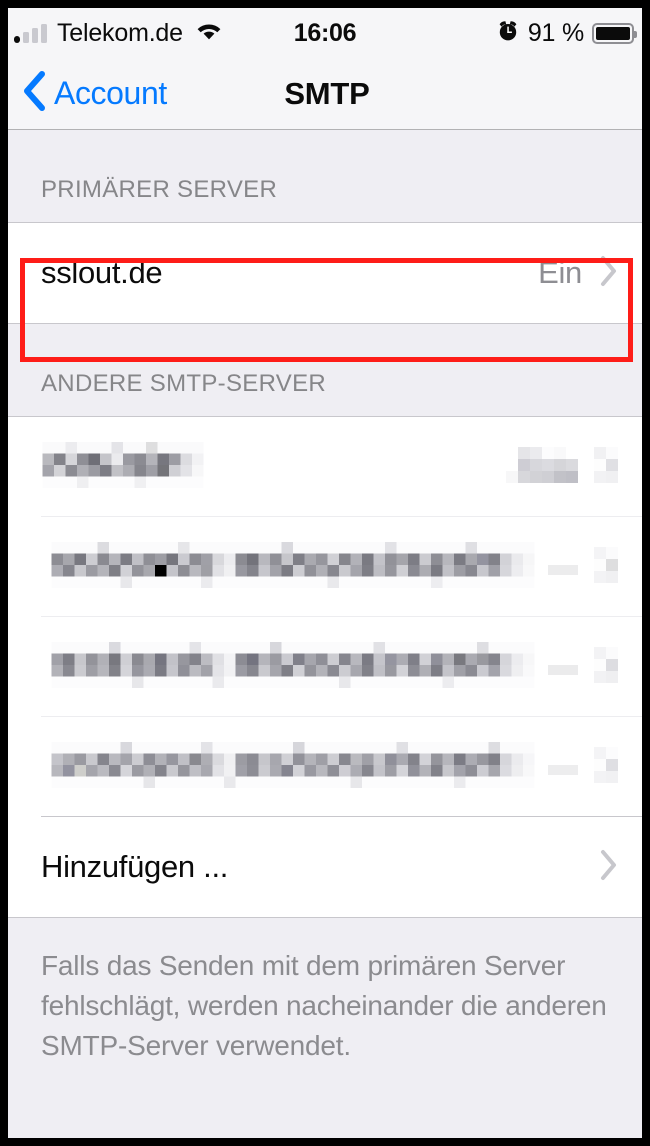  What do you see at coordinates (102, 272) in the screenshot?
I see `primary-server-name: sslout.de` at bounding box center [102, 272].